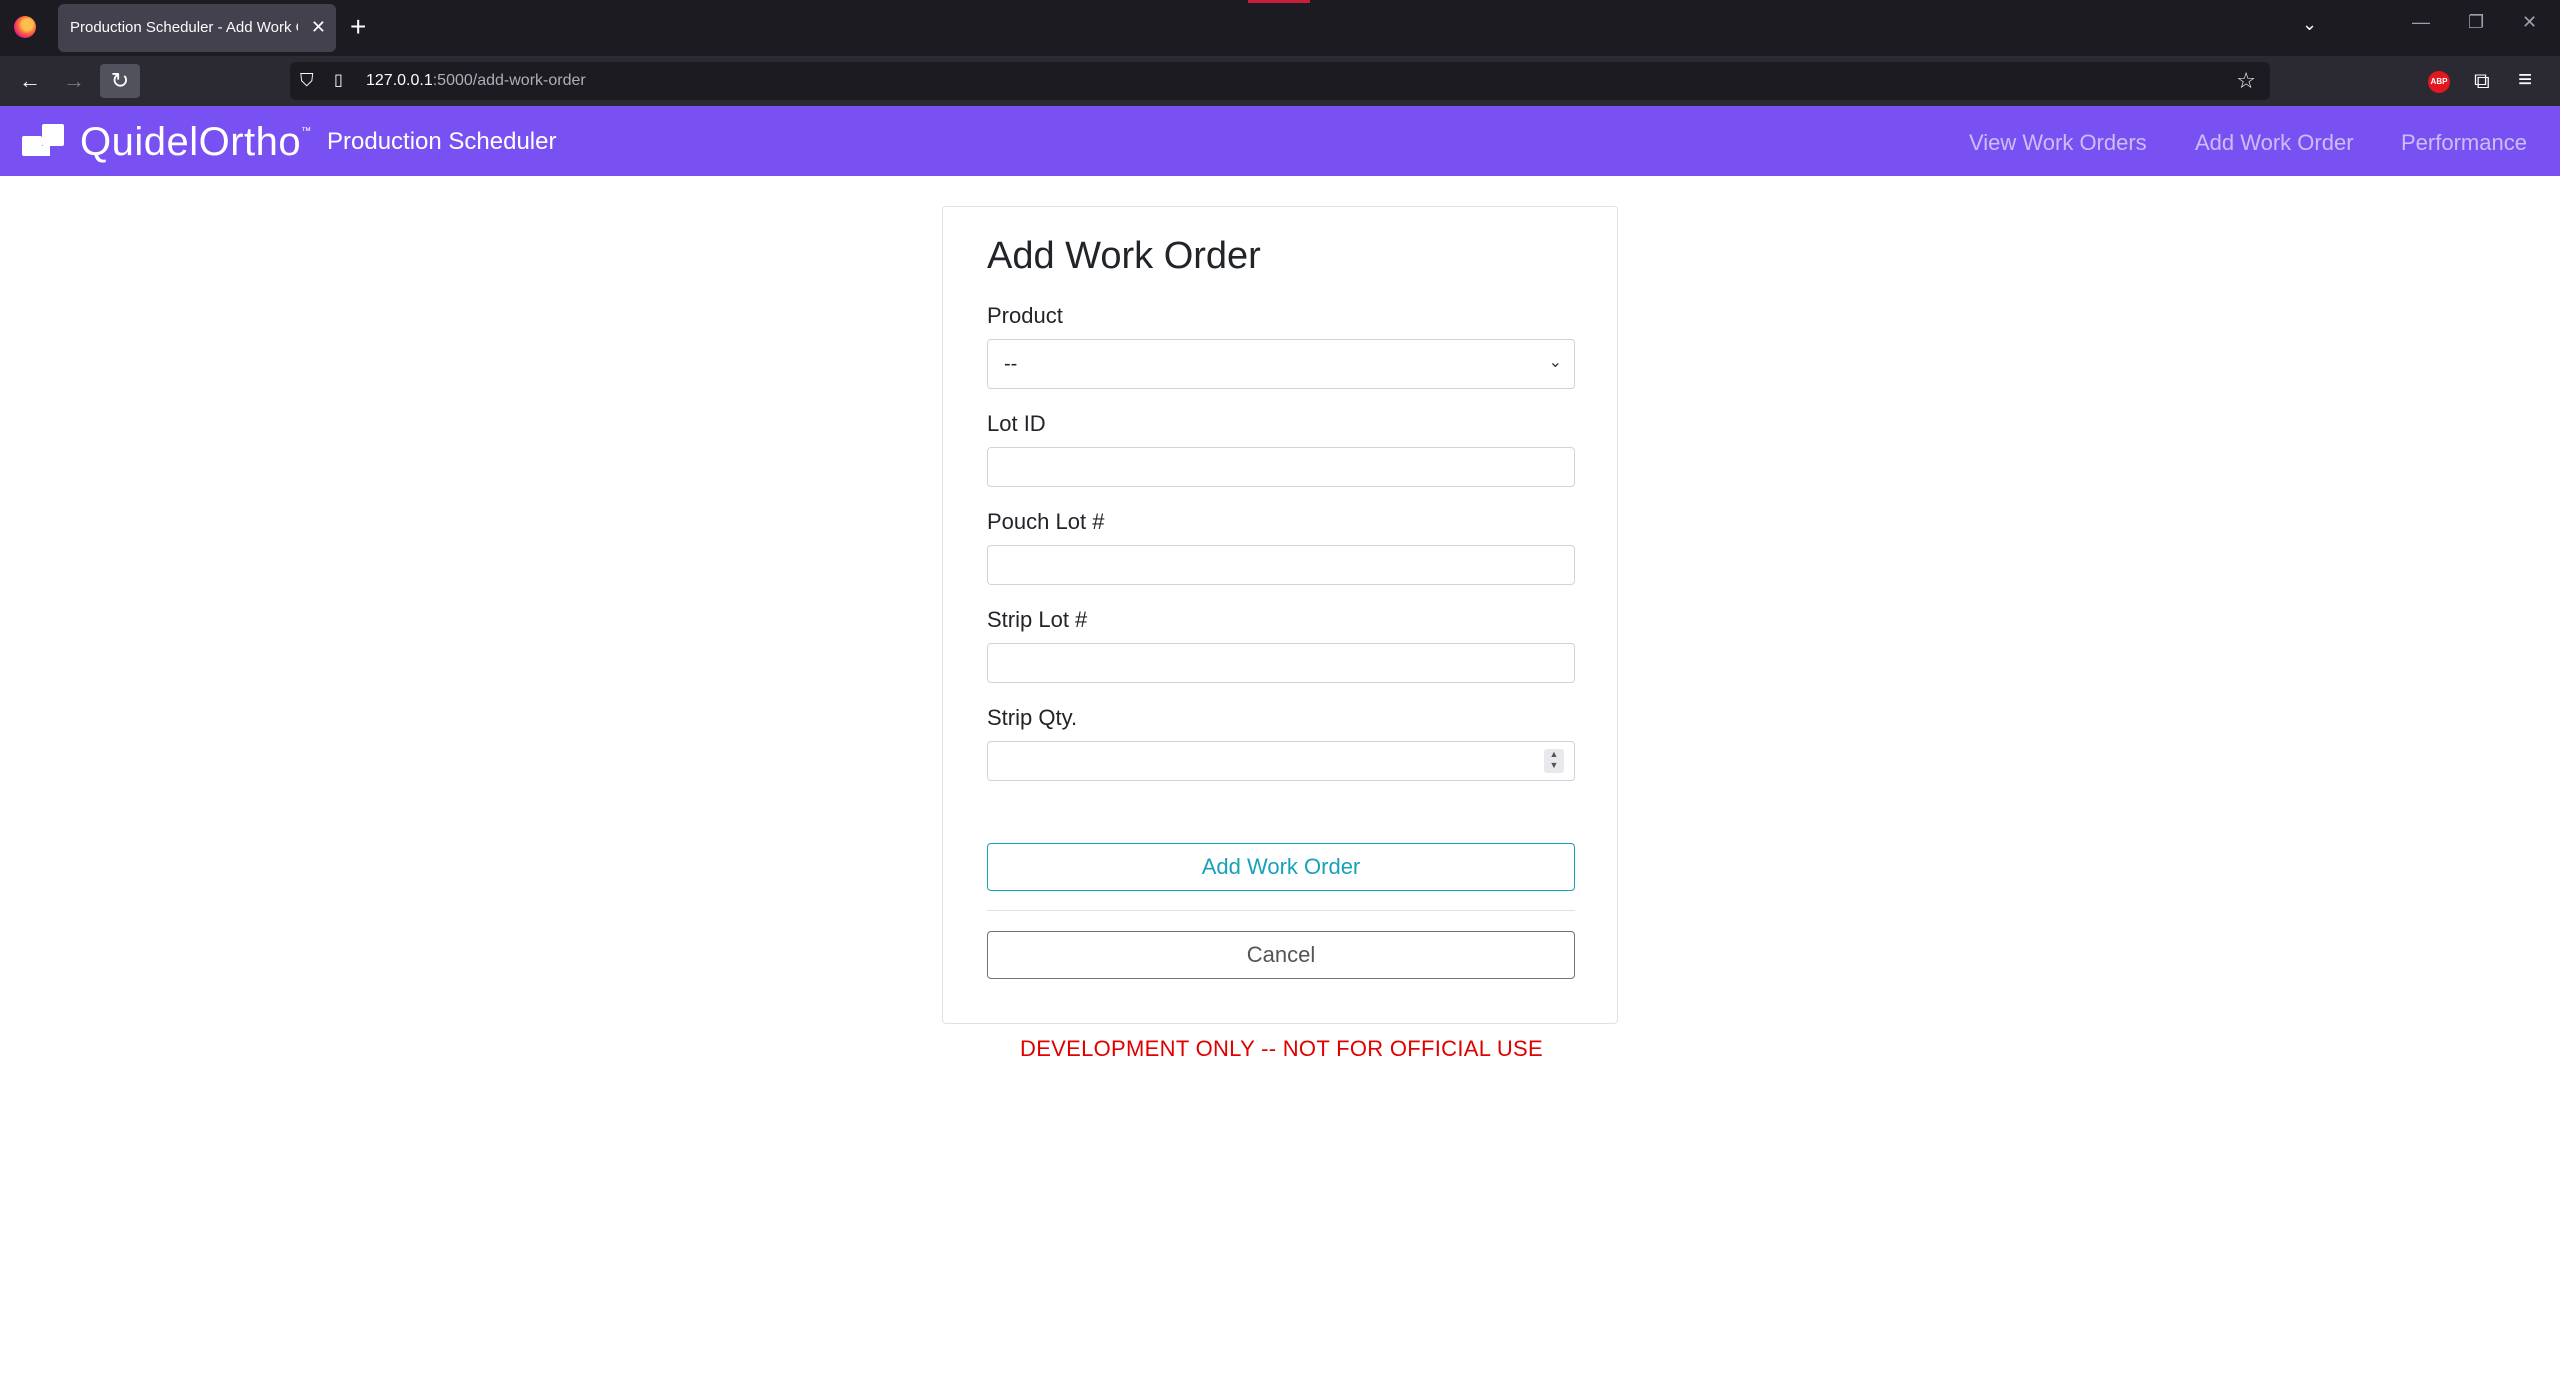 Image resolution: width=2560 pixels, height=1390 pixels. Describe the element at coordinates (2246, 81) in the screenshot. I see `bookmark-star-icon: ☆` at that location.